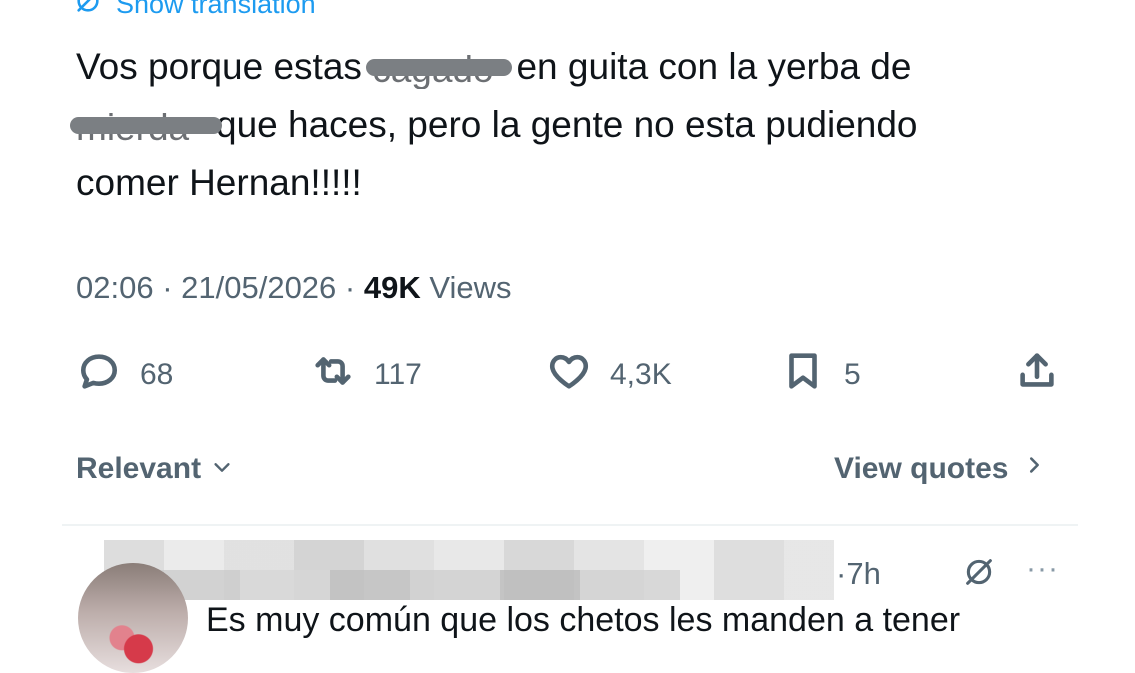 Image resolution: width=1135 pixels, height=673 pixels. What do you see at coordinates (258, 287) in the screenshot?
I see `tweet-date: 21/05/2026` at bounding box center [258, 287].